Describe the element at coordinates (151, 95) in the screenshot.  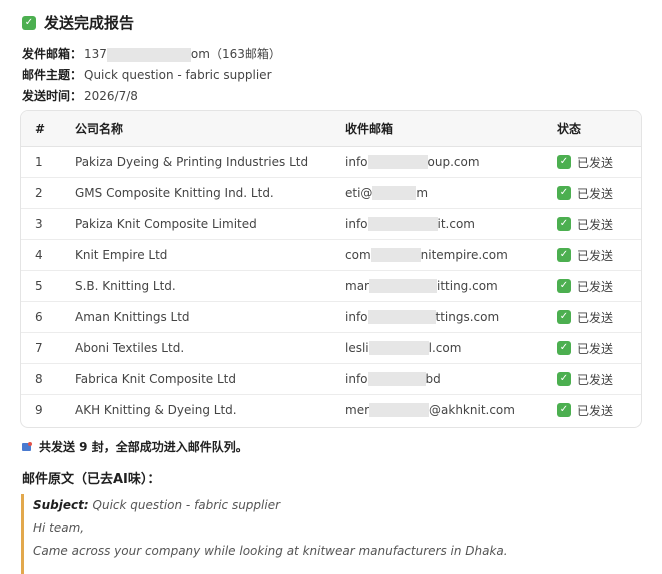
I see `time-row: 发送时间： 2026/7/8` at that location.